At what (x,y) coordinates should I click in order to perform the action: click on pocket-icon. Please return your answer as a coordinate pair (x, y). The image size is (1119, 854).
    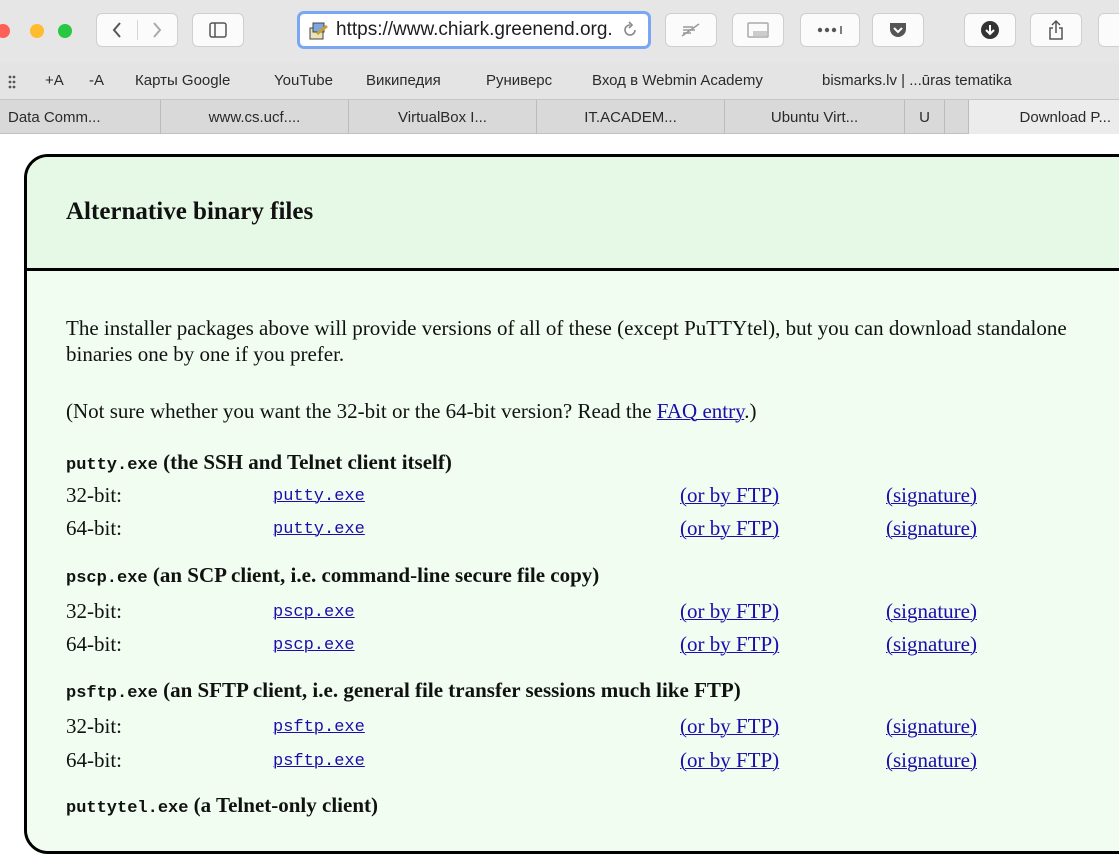
    Looking at the image, I should click on (898, 30).